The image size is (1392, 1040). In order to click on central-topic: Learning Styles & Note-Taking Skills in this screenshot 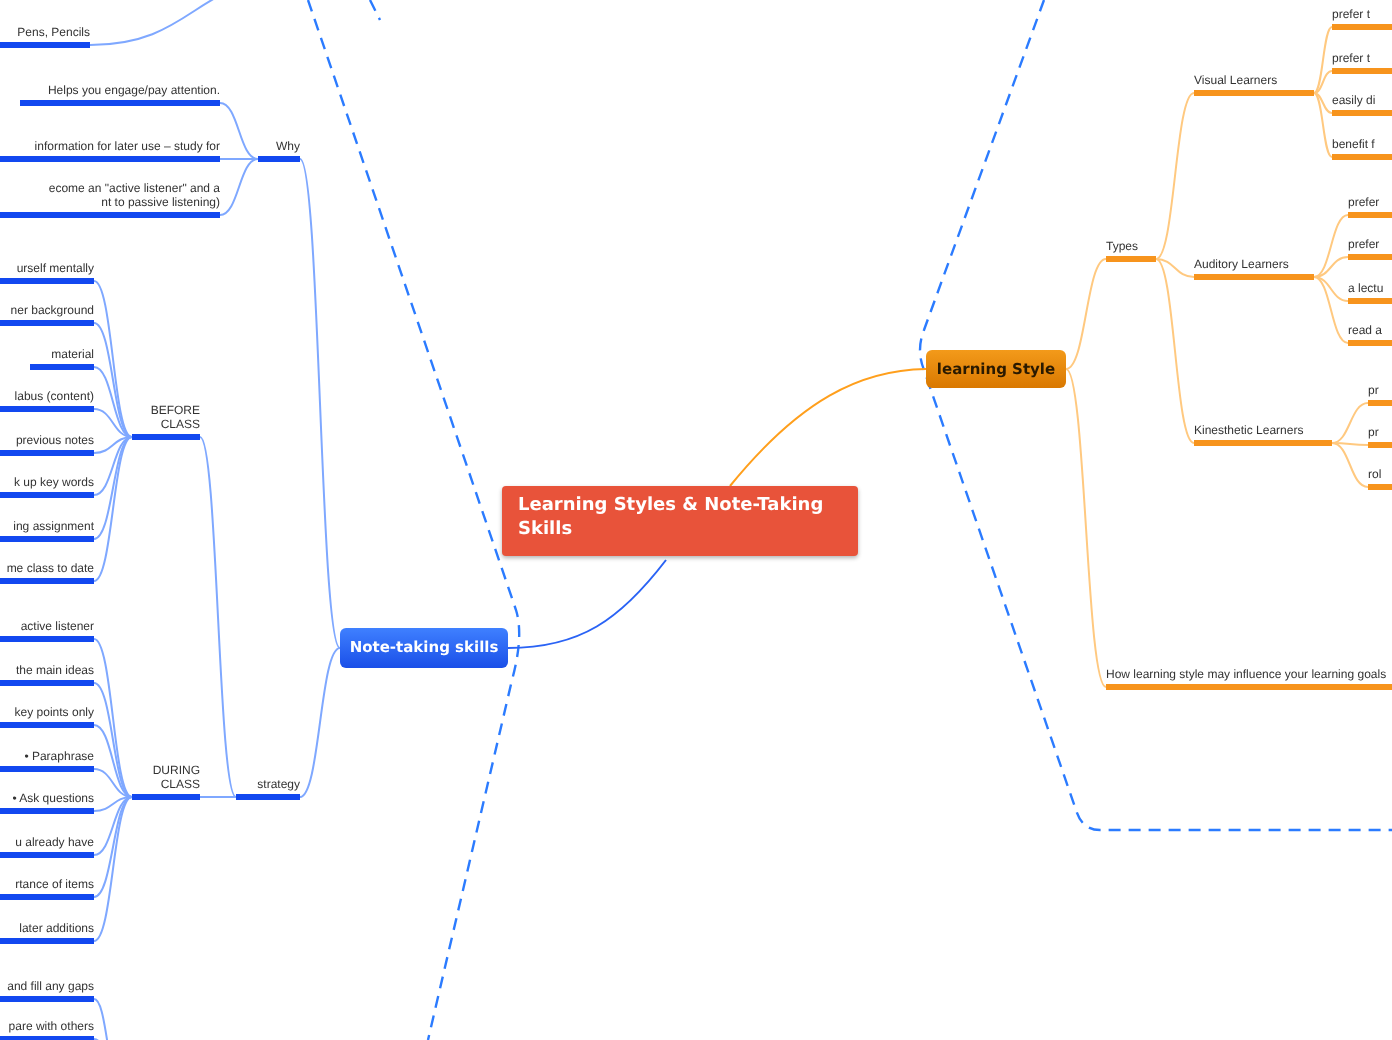, I will do `click(680, 521)`.